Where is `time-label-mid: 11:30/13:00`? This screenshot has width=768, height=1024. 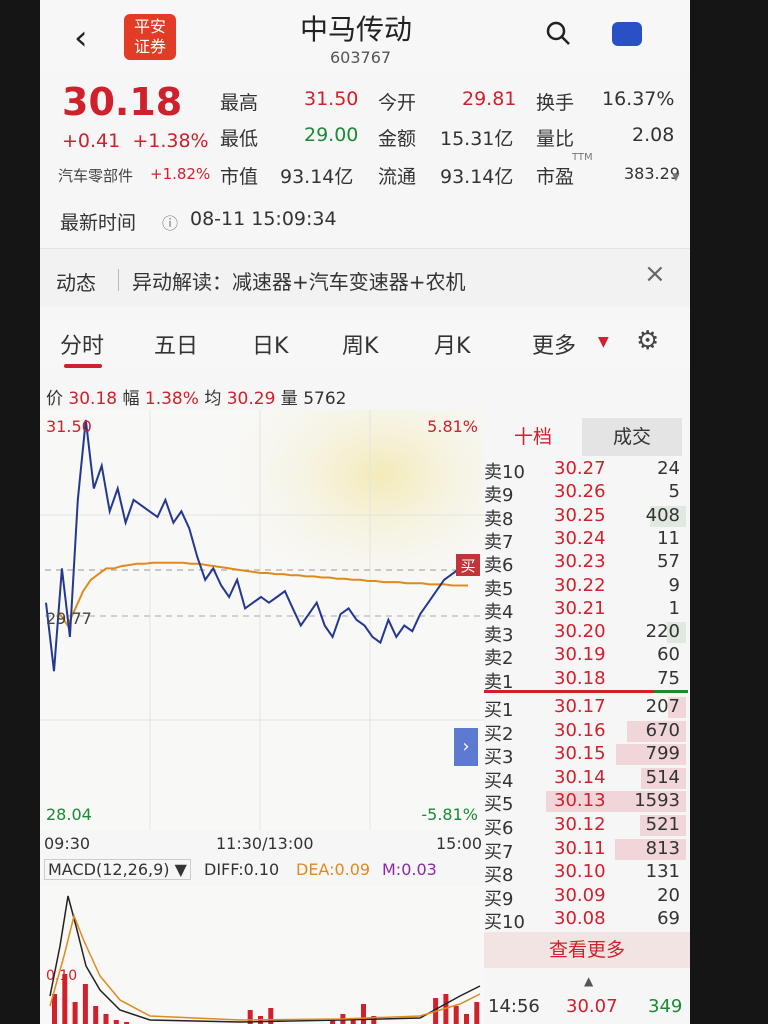
time-label-mid: 11:30/13:00 is located at coordinates (265, 843).